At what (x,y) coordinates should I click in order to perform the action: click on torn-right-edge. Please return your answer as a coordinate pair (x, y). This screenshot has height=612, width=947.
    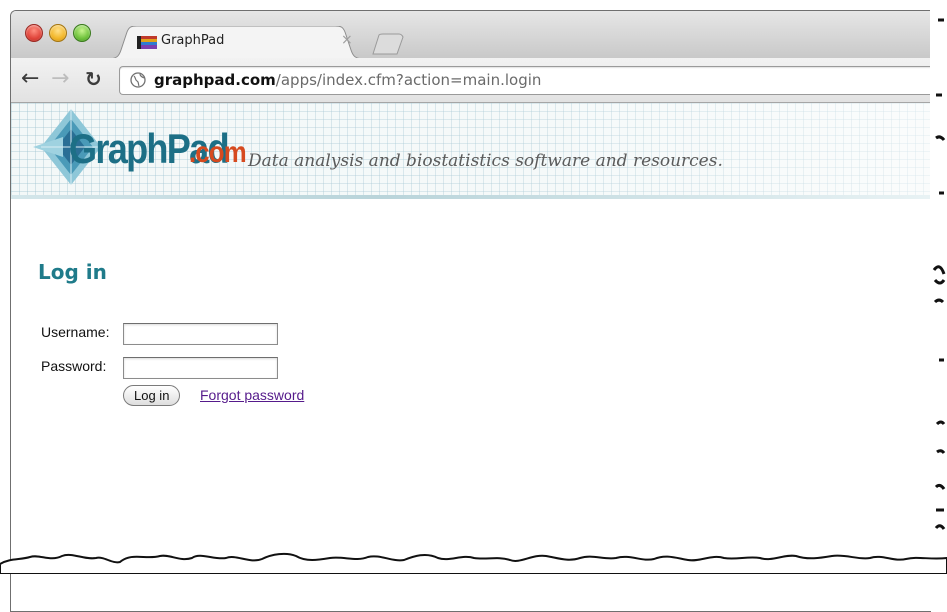
    Looking at the image, I should click on (938, 287).